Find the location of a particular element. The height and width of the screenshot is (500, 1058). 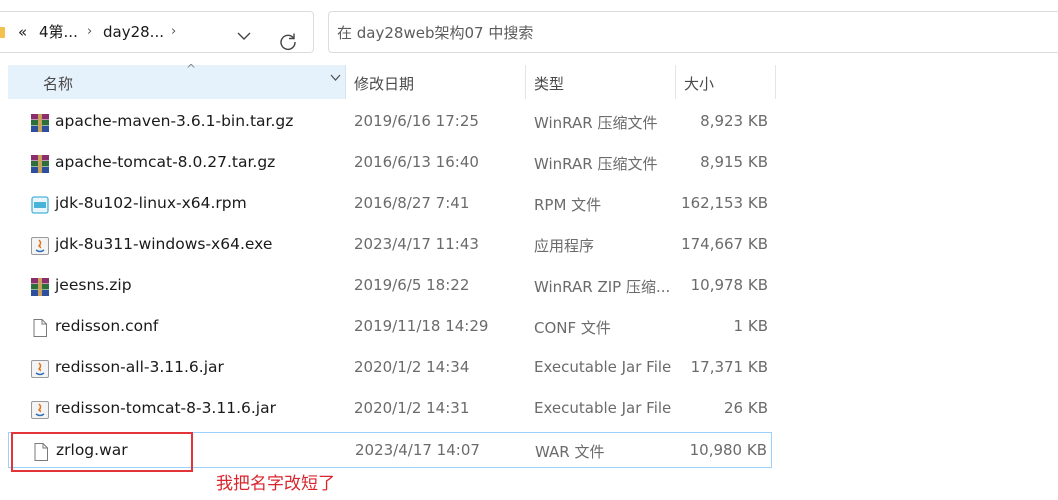

refresh-icon is located at coordinates (288, 42).